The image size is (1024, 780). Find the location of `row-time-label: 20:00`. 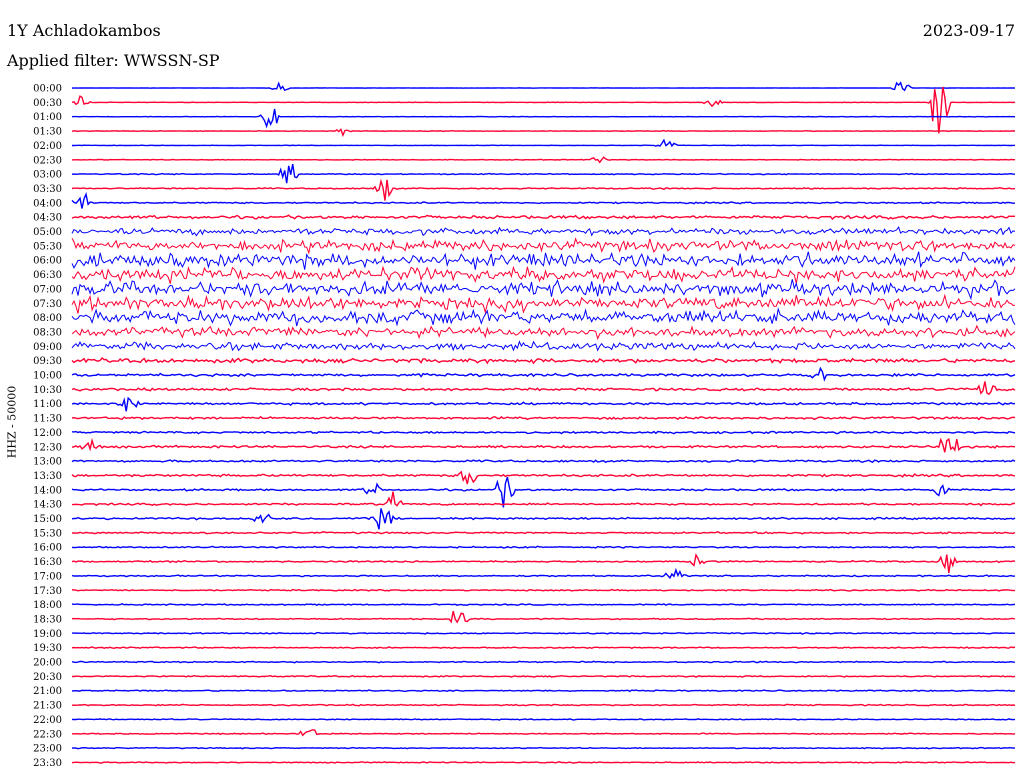

row-time-label: 20:00 is located at coordinates (47, 663).